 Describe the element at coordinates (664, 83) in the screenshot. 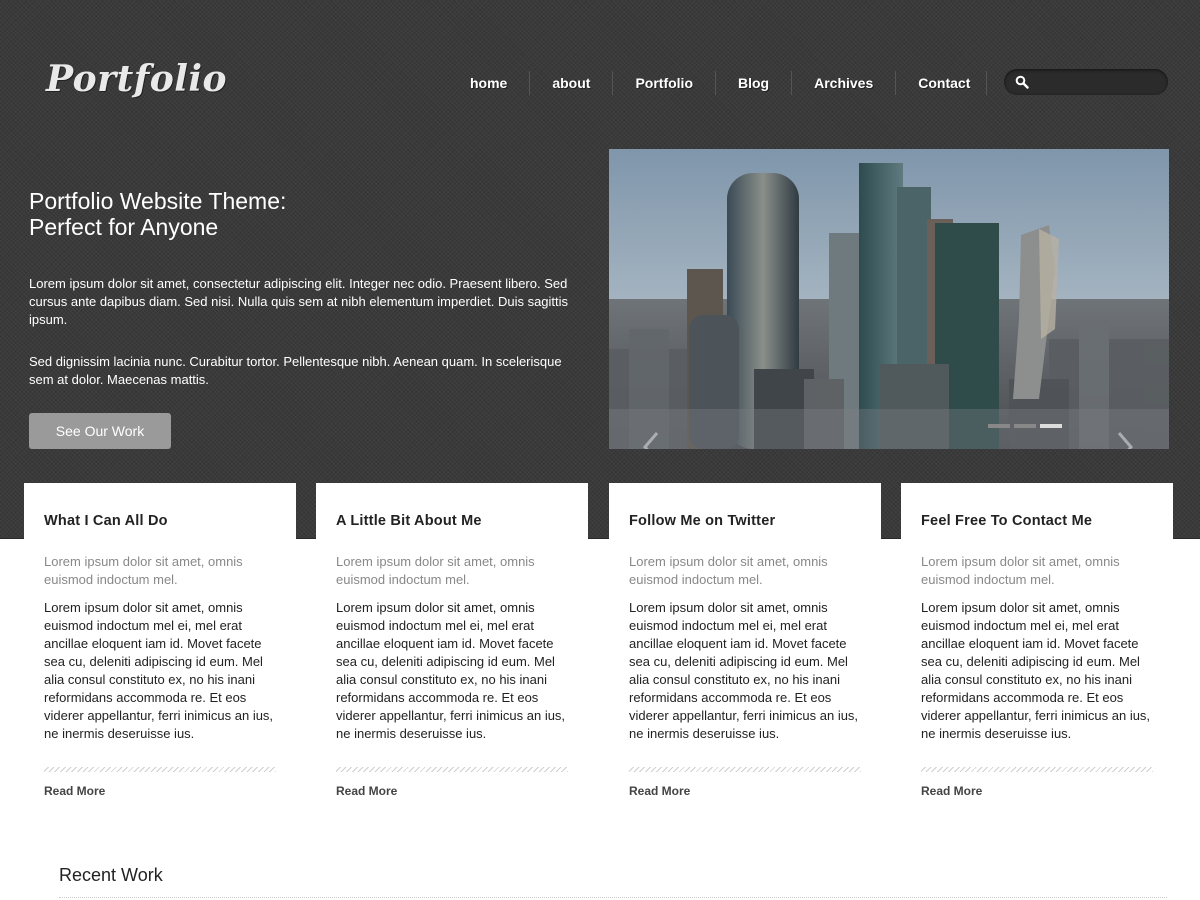

I see `nav-item-portfolio: Portfolio` at that location.